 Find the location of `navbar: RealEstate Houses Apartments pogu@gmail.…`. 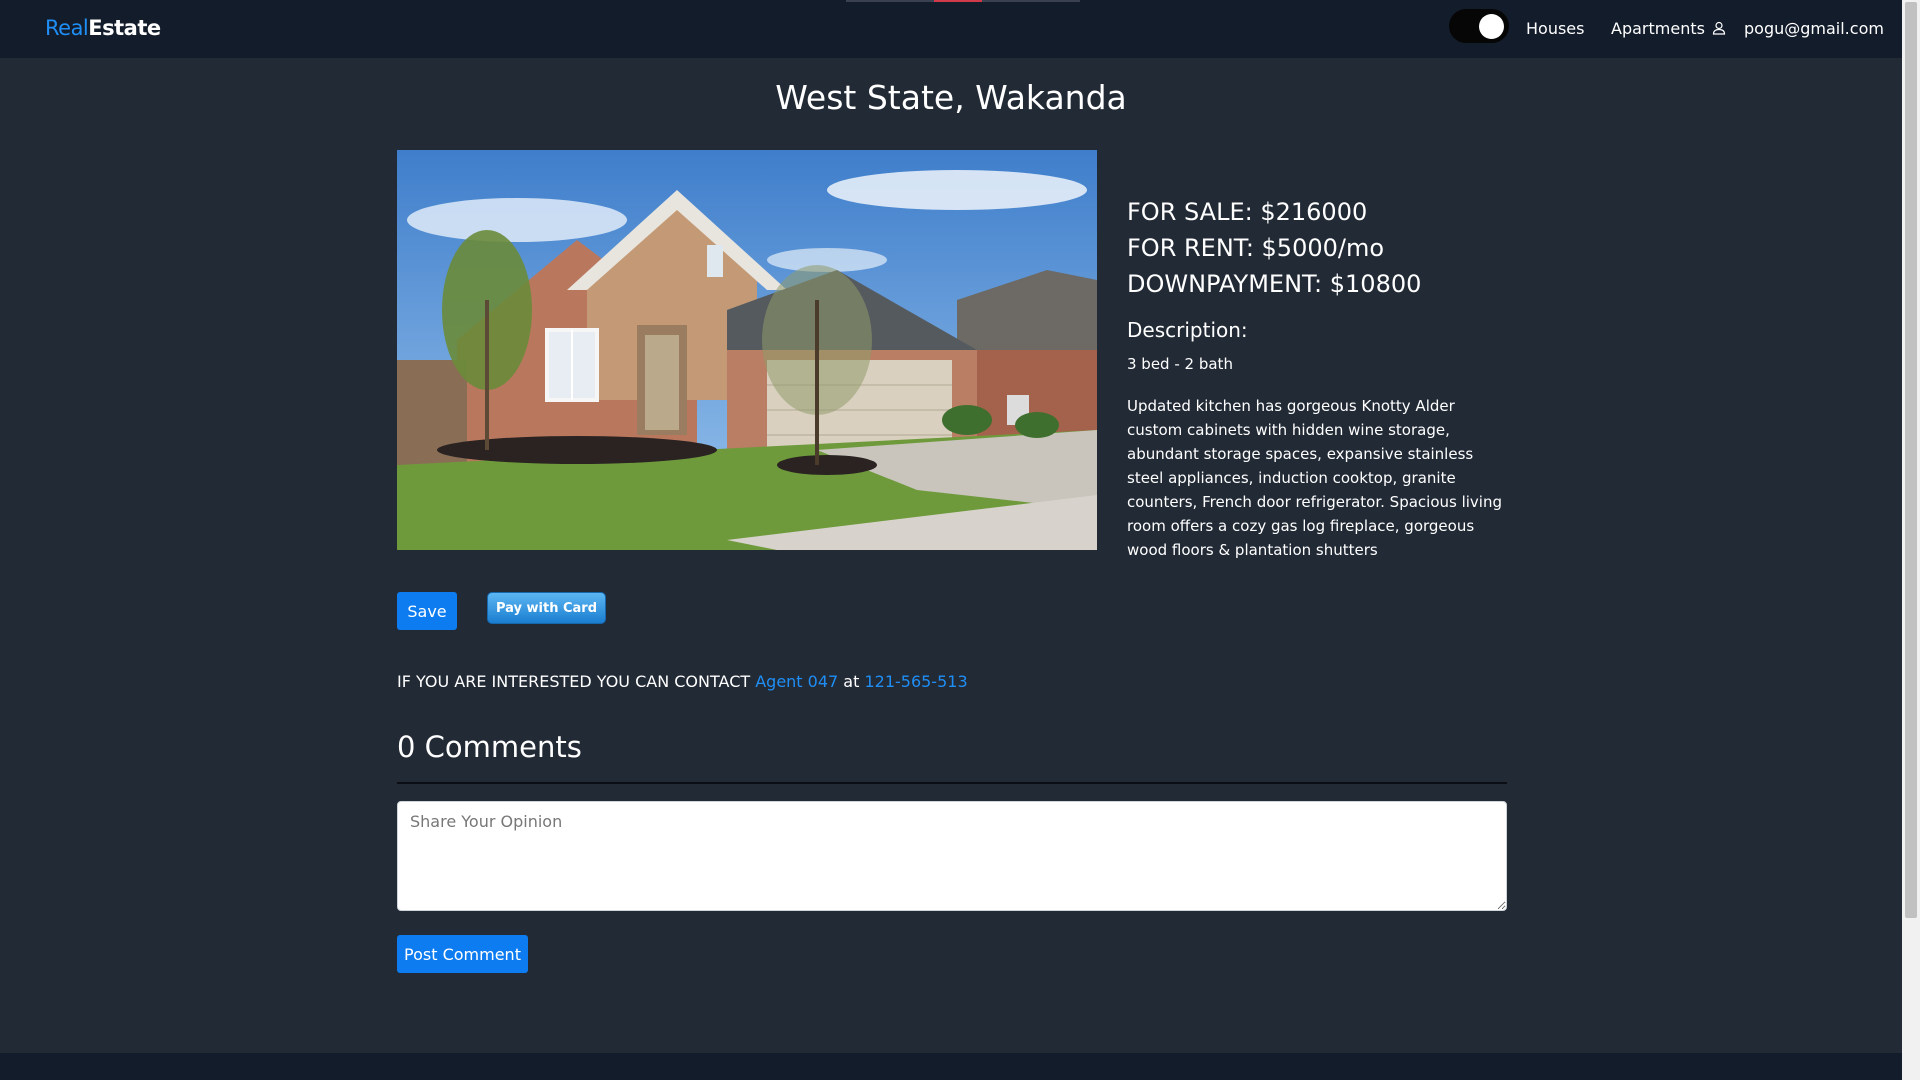

navbar: RealEstate Houses Apartments pogu@gmail.… is located at coordinates (951, 29).